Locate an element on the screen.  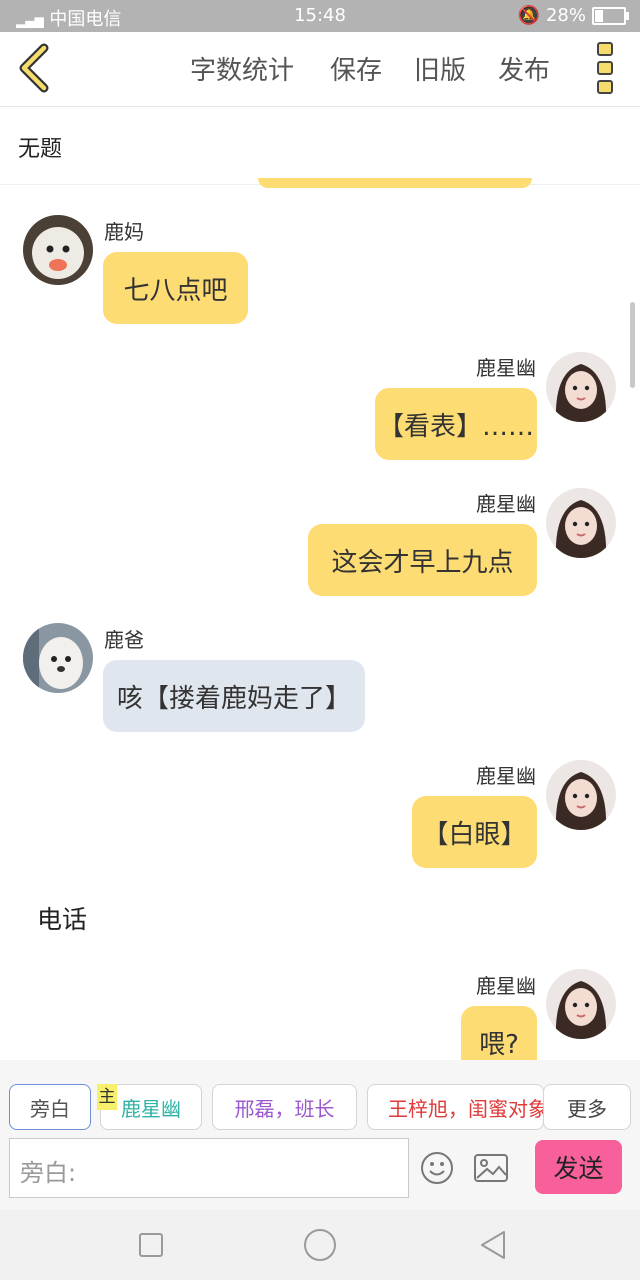
narration-text: 电话 is located at coordinates (62, 918).